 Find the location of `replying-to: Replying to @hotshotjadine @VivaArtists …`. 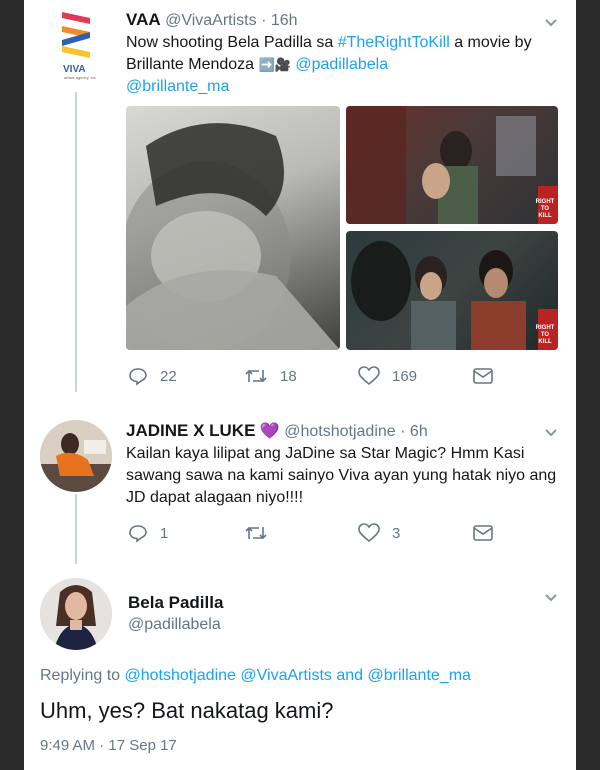

replying-to: Replying to @hotshotjadine @VivaArtists … is located at coordinates (255, 676).